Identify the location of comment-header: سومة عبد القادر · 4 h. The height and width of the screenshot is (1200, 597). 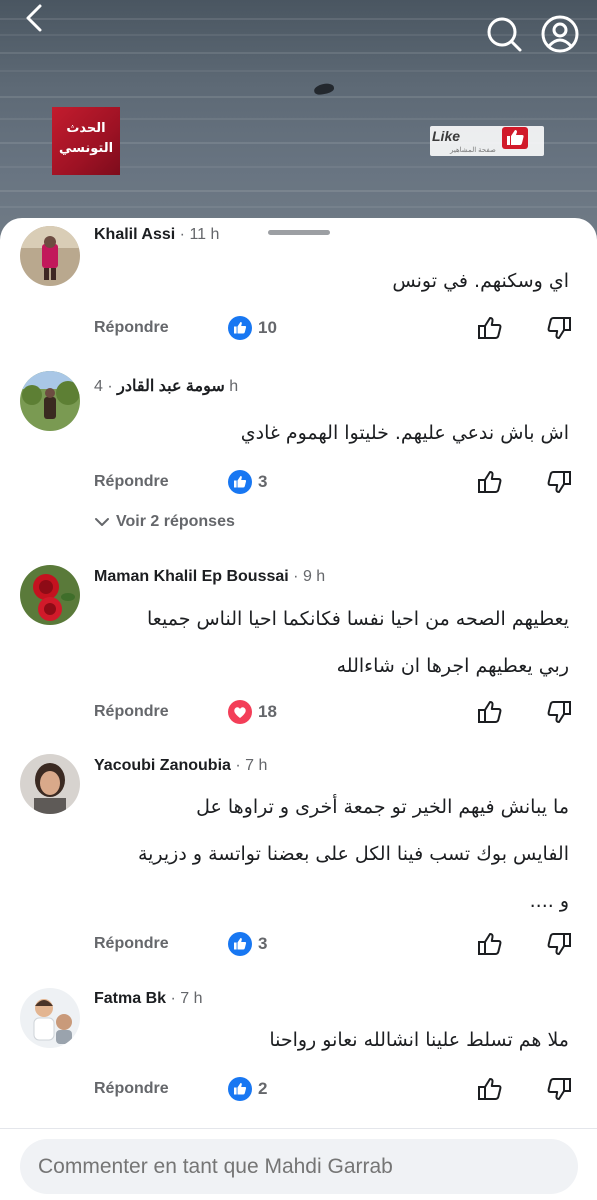
(166, 386).